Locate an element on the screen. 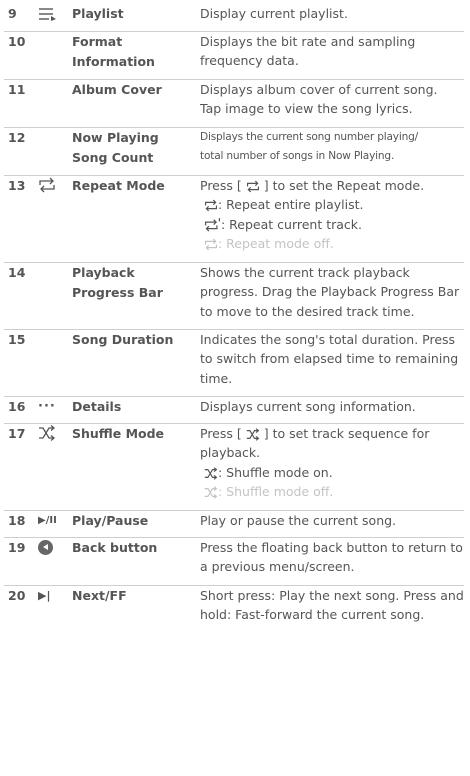 The width and height of the screenshot is (470, 776). item-term: Shuffle Mode is located at coordinates (135, 467).